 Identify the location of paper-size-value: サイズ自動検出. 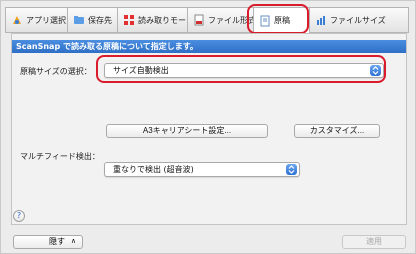
(141, 70).